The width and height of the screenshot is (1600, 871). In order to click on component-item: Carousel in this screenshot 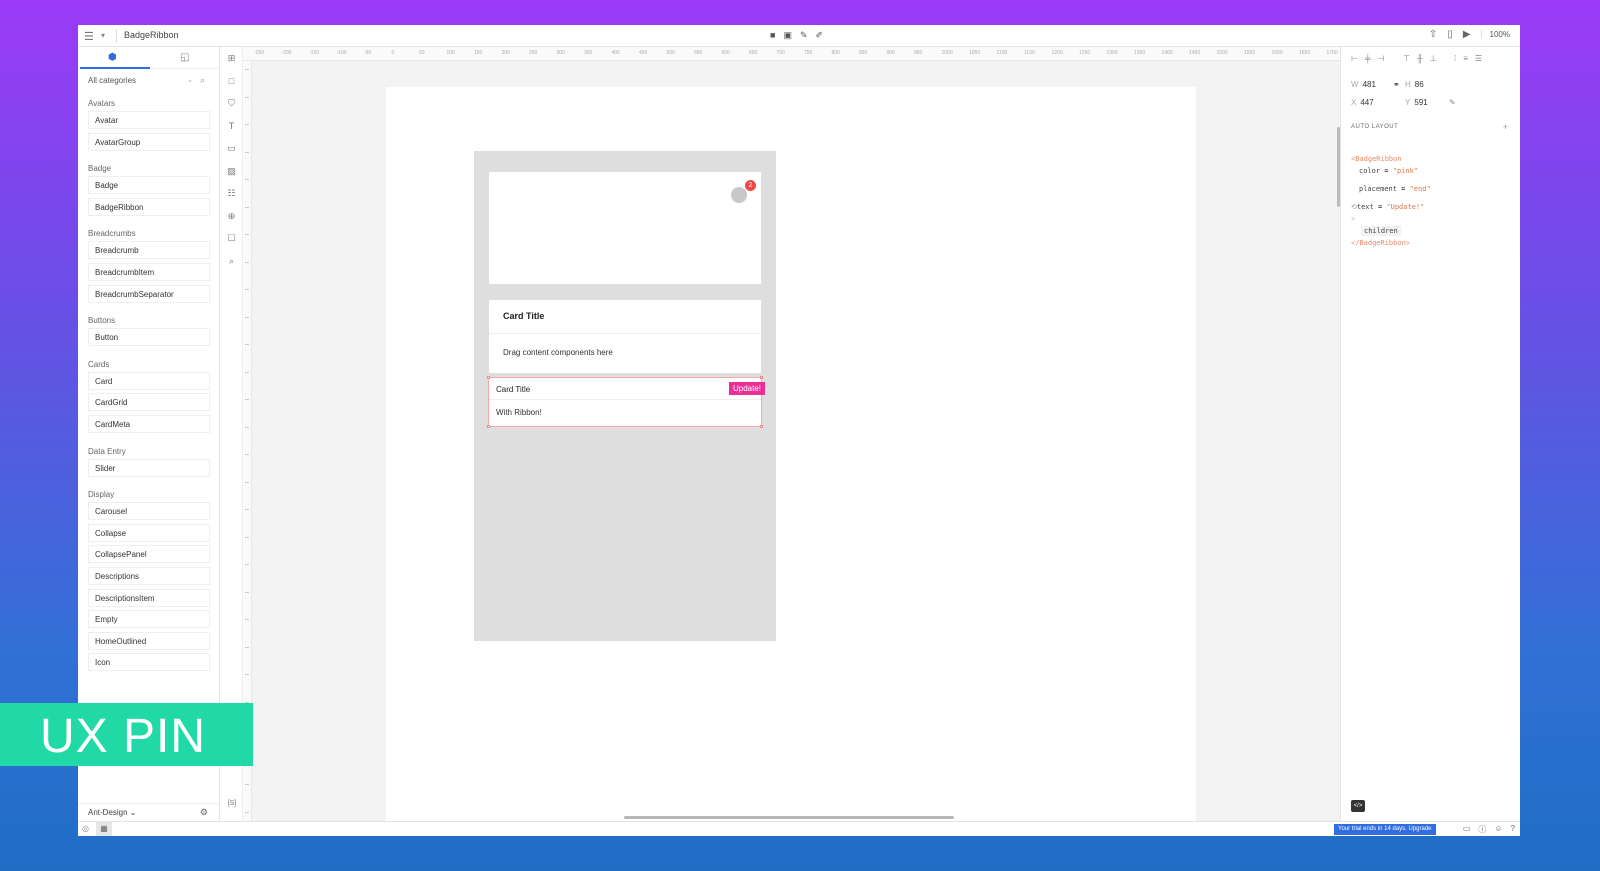, I will do `click(149, 511)`.